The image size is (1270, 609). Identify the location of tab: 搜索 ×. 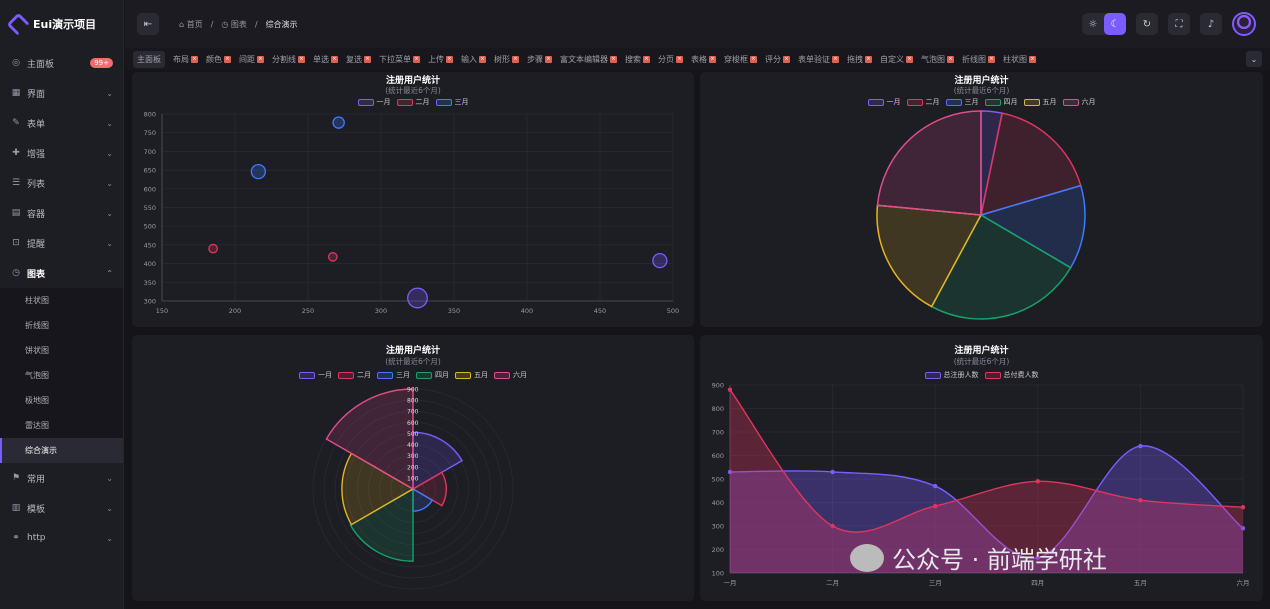
(637, 59).